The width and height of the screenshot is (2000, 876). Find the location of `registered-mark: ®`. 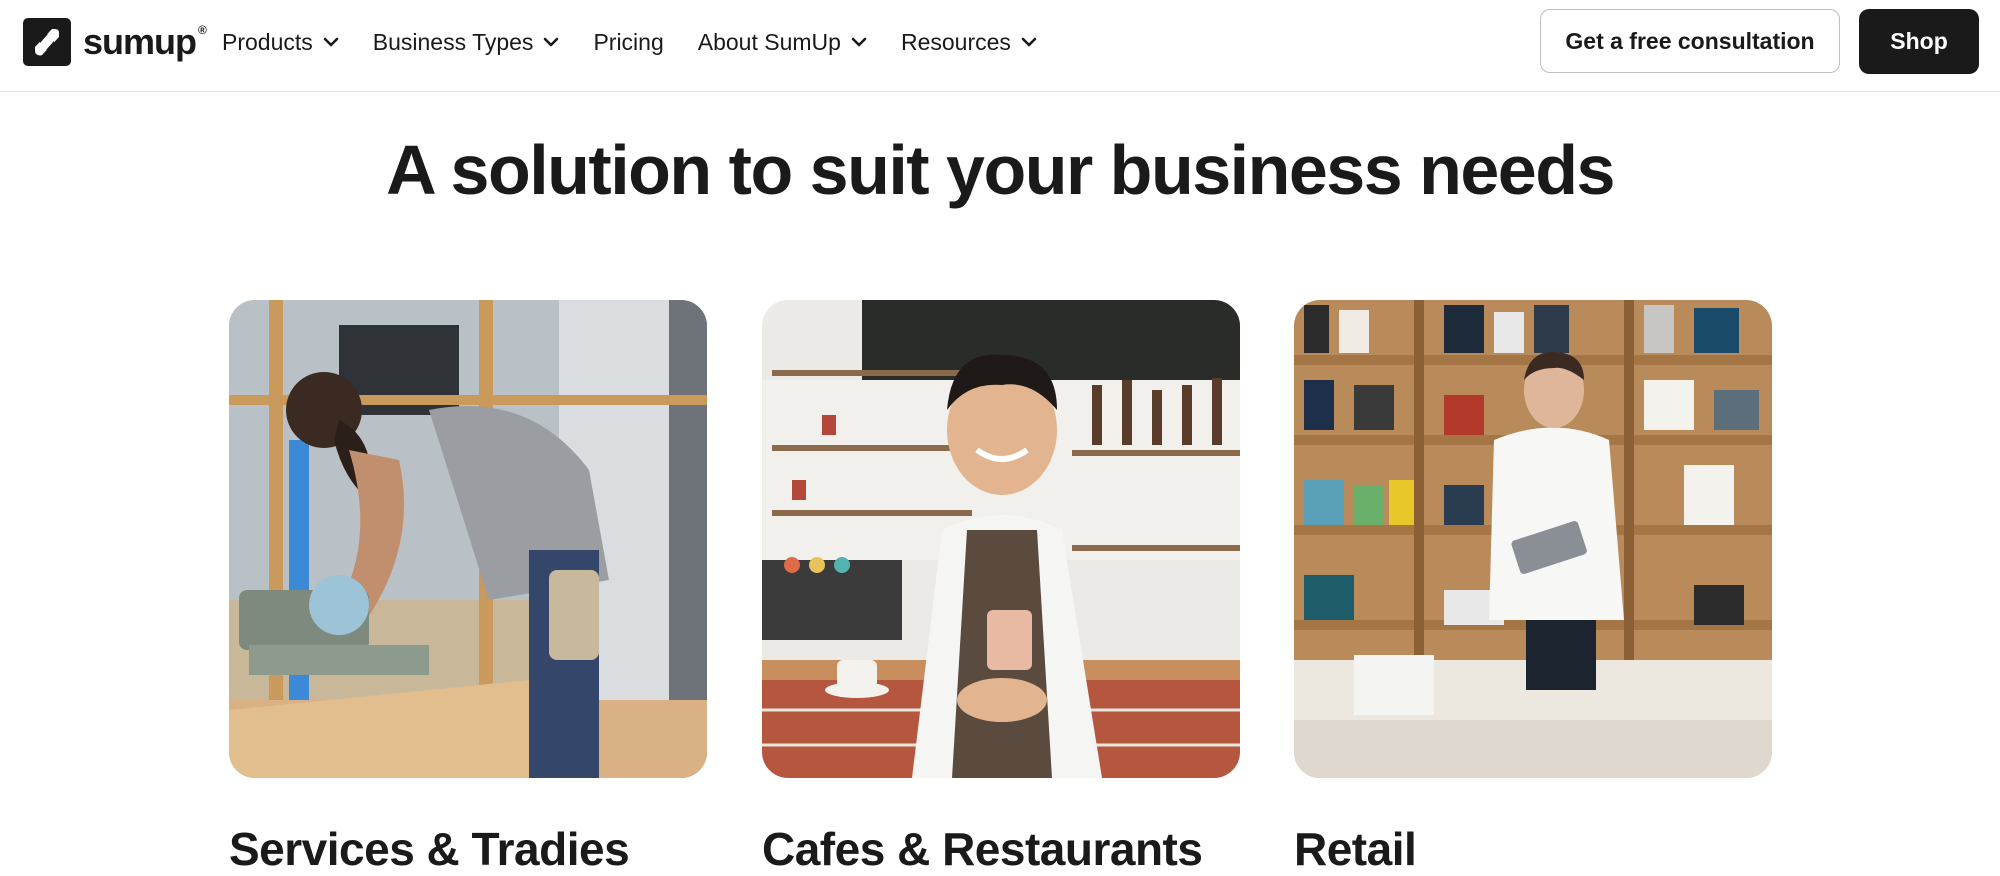

registered-mark: ® is located at coordinates (202, 30).